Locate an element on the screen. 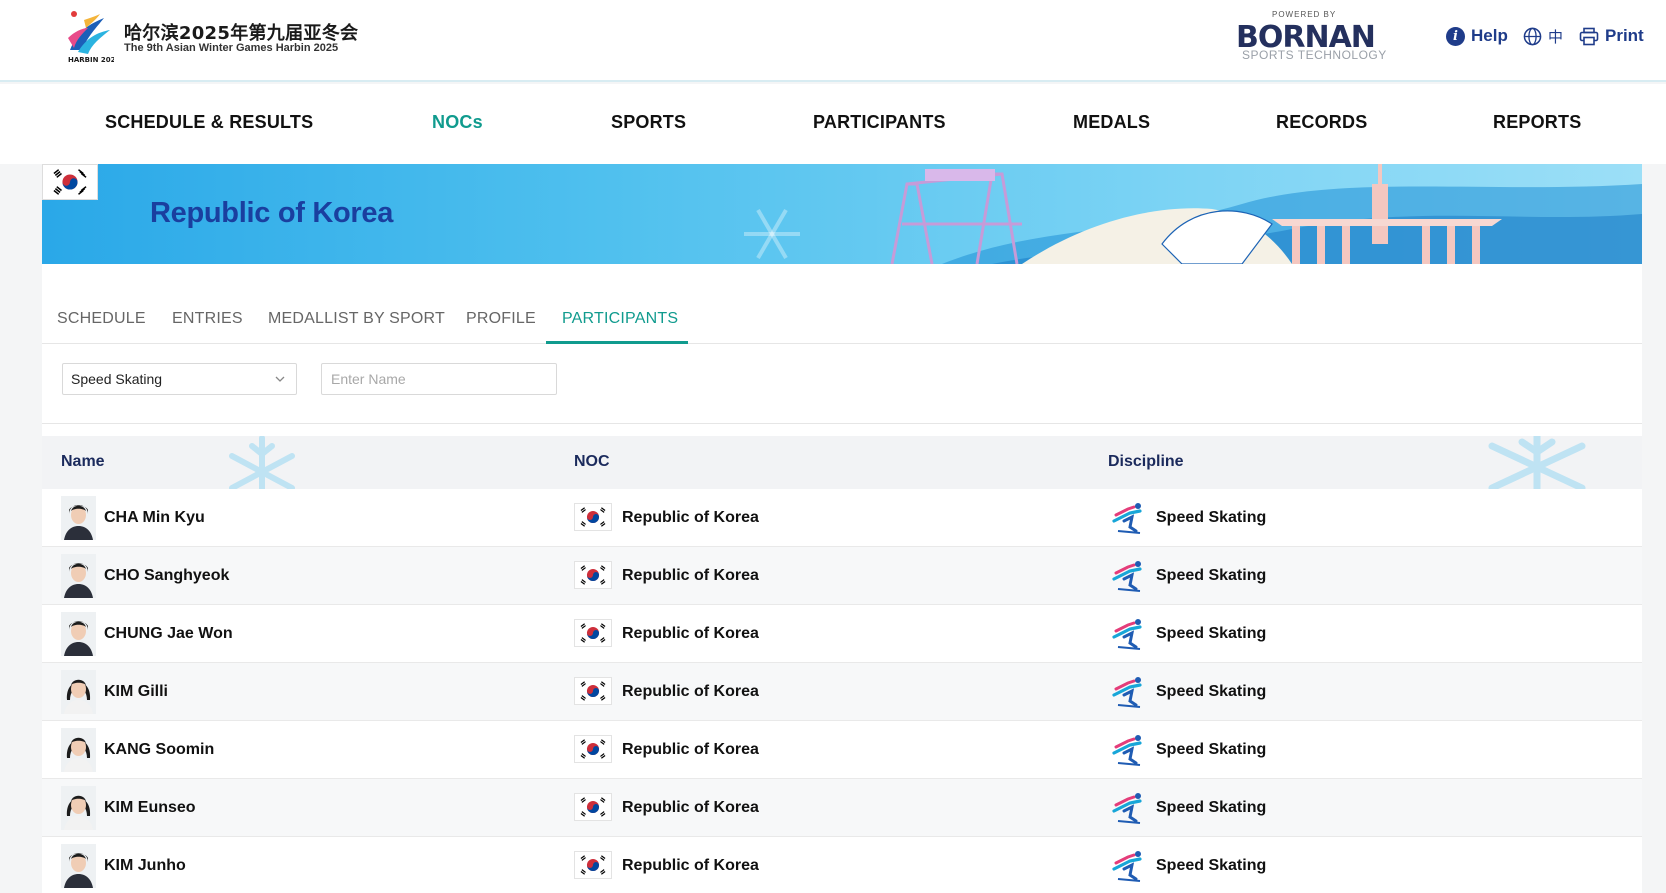 This screenshot has width=1666, height=893. tab-medallist-by-sport: MEDALLIST BY SPORT is located at coordinates (356, 319).